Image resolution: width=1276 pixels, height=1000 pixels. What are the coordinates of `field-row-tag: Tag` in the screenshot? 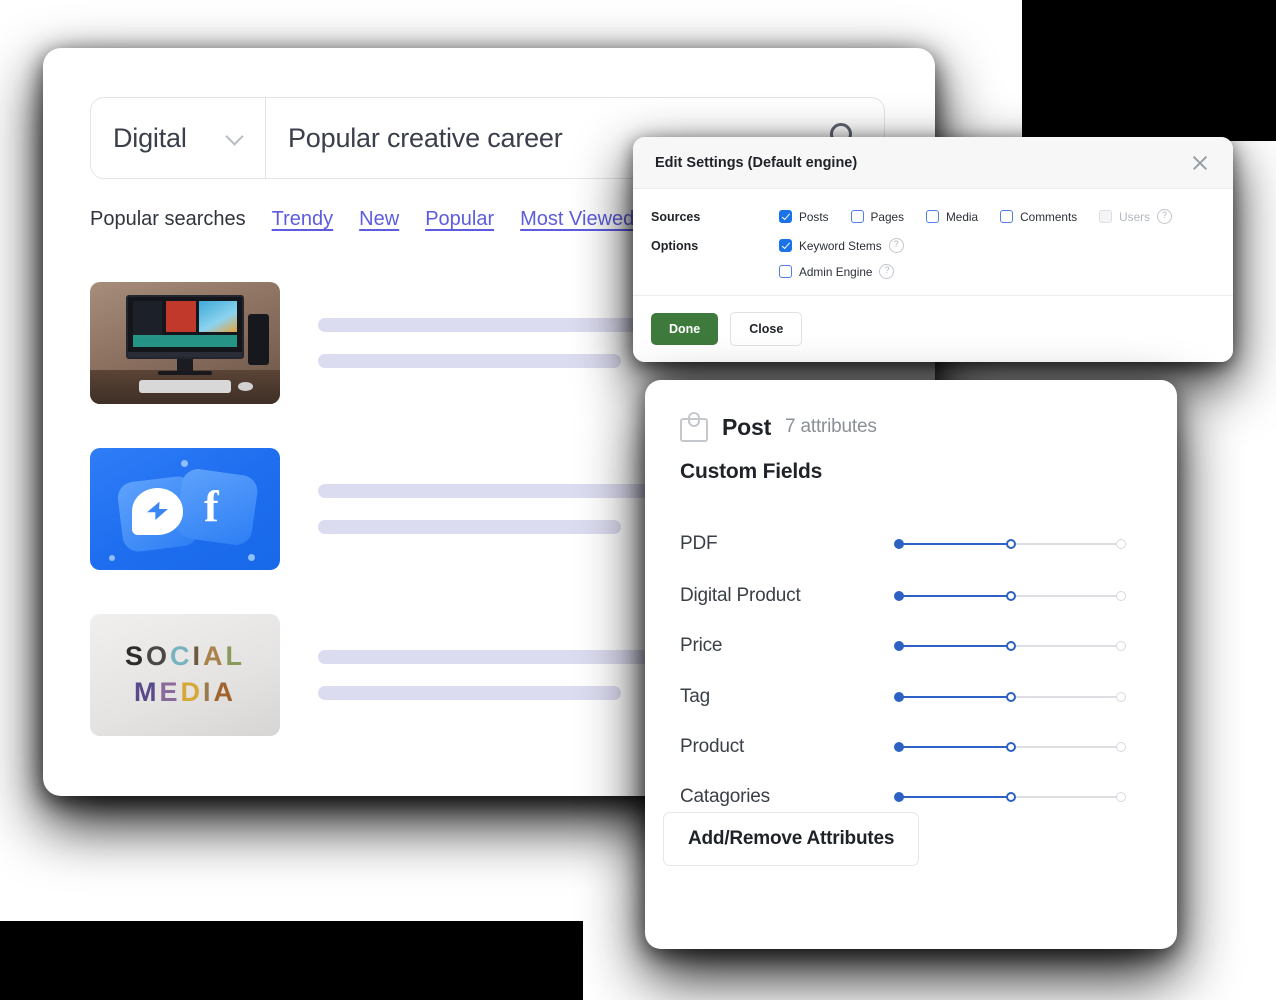 It's located at (911, 697).